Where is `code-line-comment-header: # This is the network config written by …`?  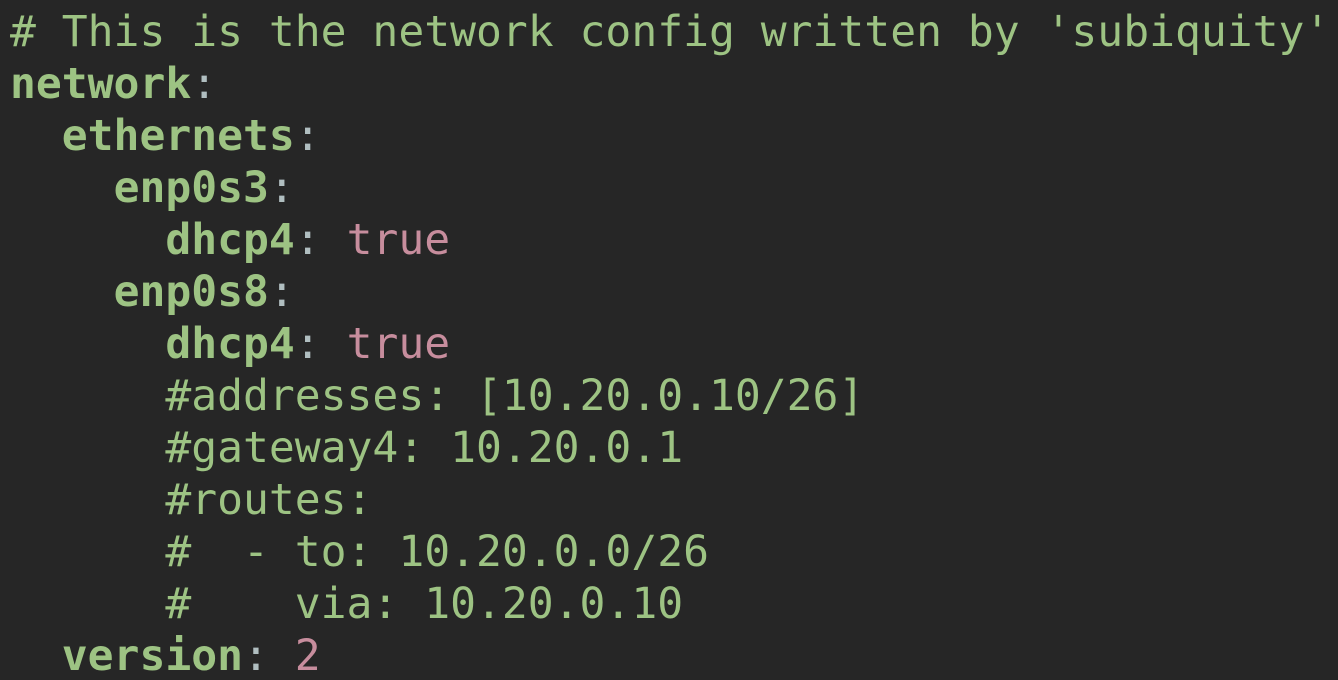
code-line-comment-header: # This is the network config written by … is located at coordinates (674, 32).